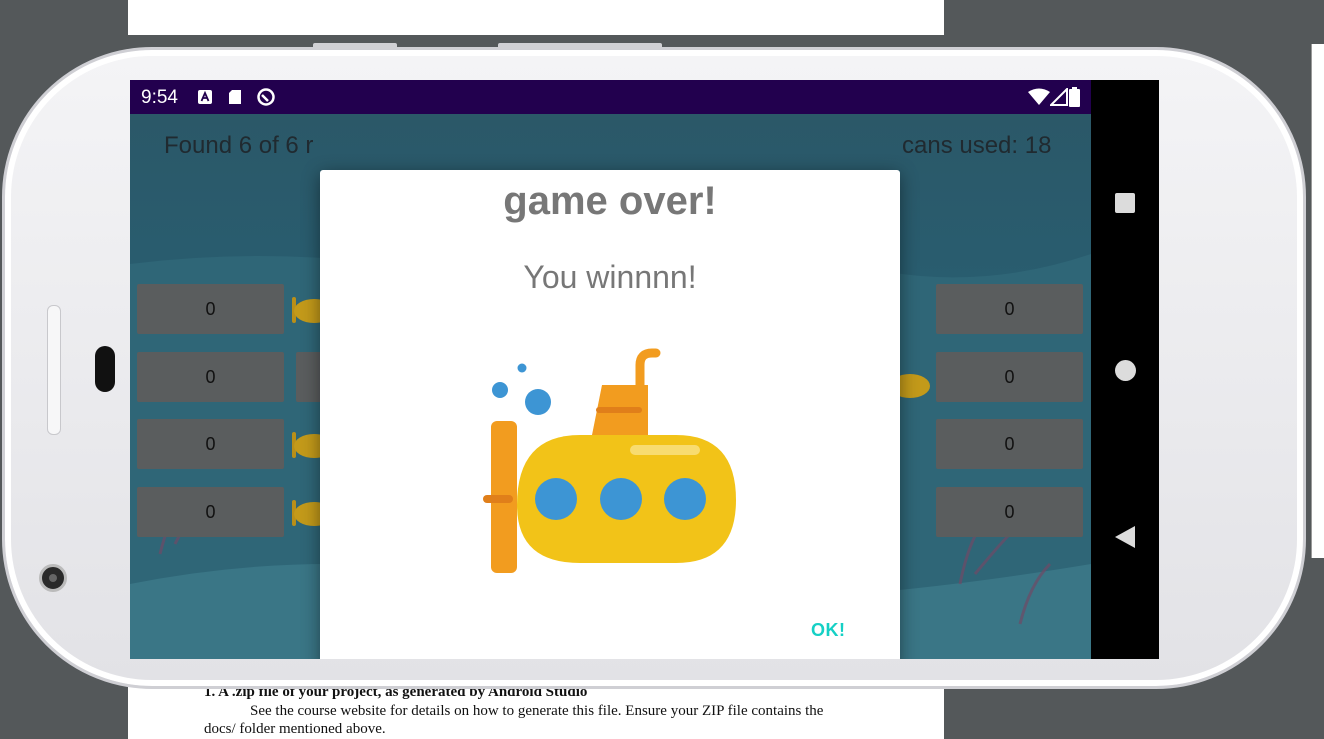  I want to click on sd-card-icon, so click(235, 97).